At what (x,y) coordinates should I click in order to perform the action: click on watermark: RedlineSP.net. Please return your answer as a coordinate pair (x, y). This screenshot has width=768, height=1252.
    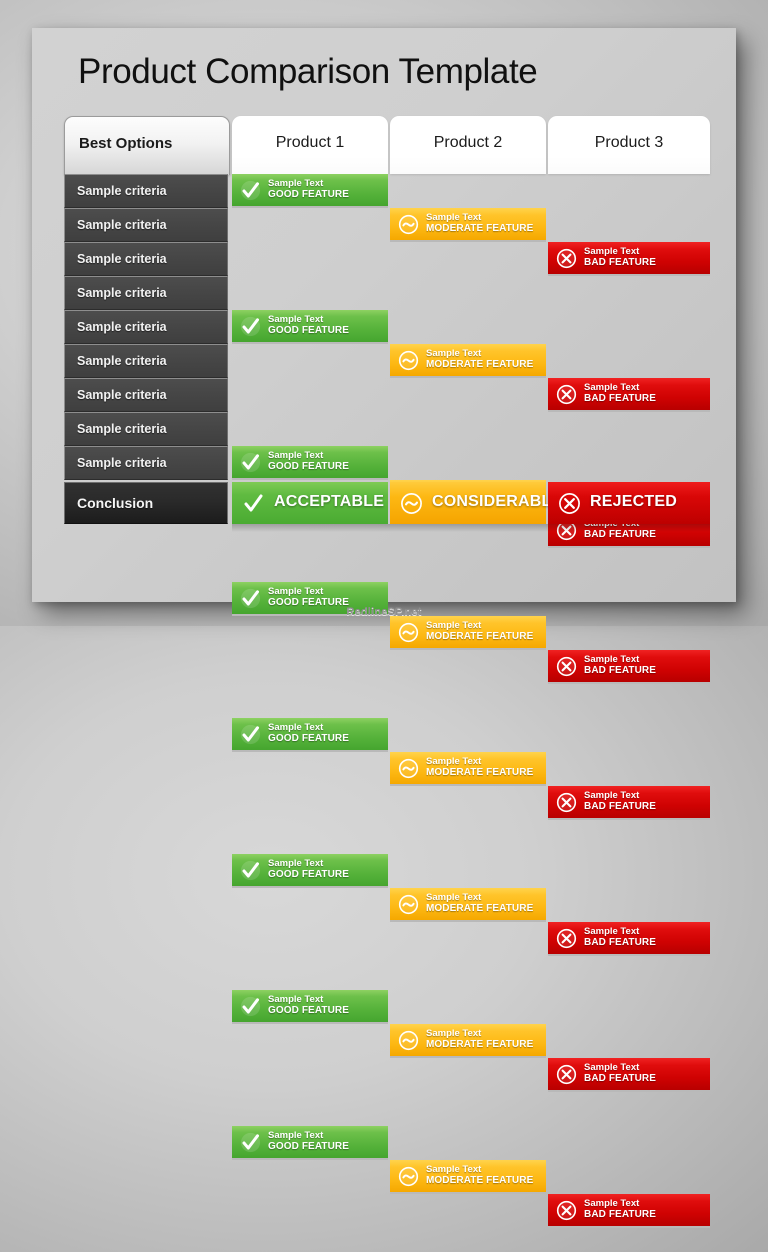
    Looking at the image, I should click on (384, 612).